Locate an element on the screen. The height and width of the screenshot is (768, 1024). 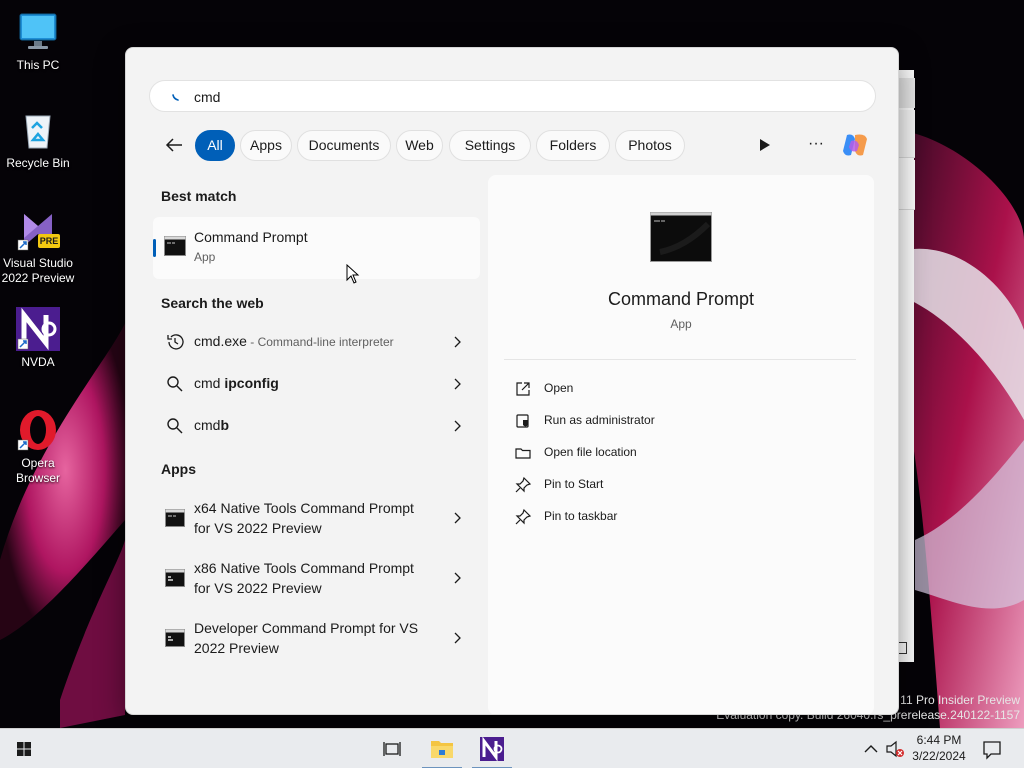
task-view-button is located at coordinates (392, 748).